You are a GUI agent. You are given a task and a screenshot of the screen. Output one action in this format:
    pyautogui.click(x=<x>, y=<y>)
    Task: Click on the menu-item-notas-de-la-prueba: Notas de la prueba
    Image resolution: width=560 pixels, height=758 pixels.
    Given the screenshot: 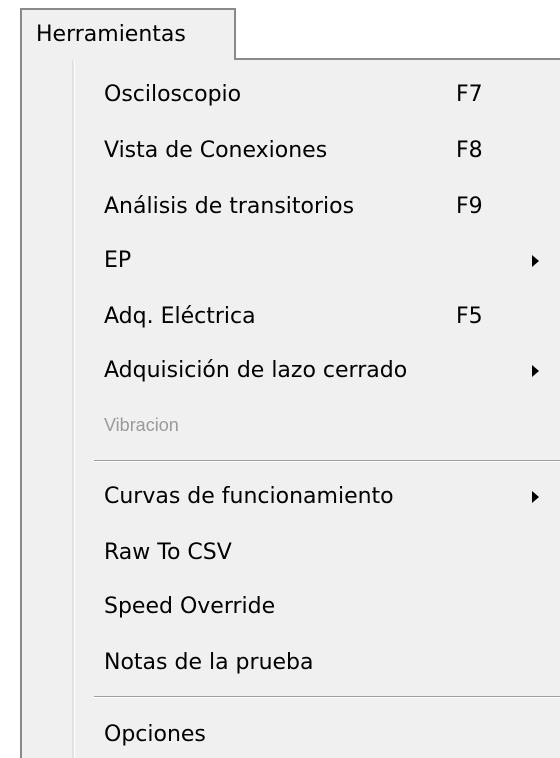 What is the action you would take?
    pyautogui.click(x=291, y=663)
    